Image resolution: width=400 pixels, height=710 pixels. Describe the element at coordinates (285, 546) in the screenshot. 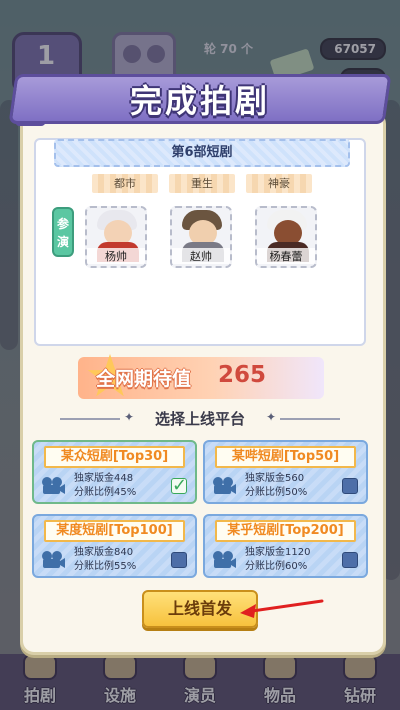

I see `platform-option: 某乎短剧[Top200] 独家版金1120 分账比例60%` at that location.